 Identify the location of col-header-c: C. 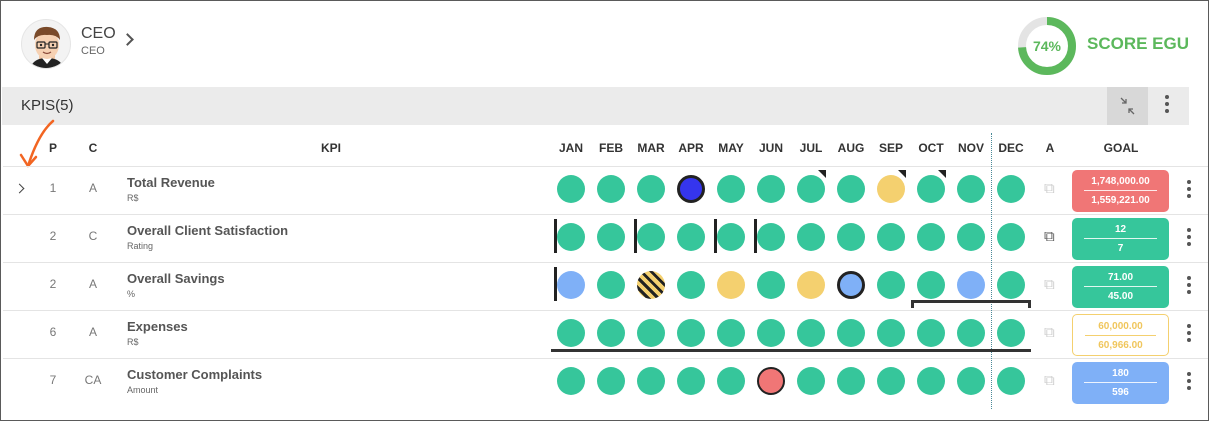
(93, 148).